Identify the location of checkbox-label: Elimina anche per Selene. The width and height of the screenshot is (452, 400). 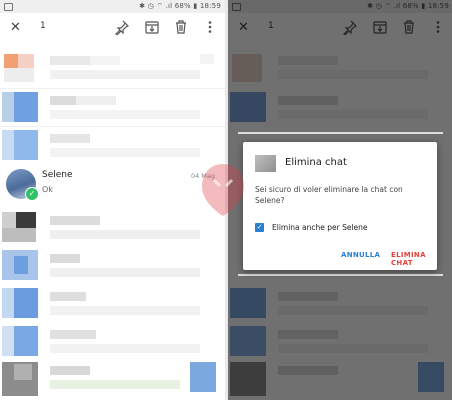
(320, 227).